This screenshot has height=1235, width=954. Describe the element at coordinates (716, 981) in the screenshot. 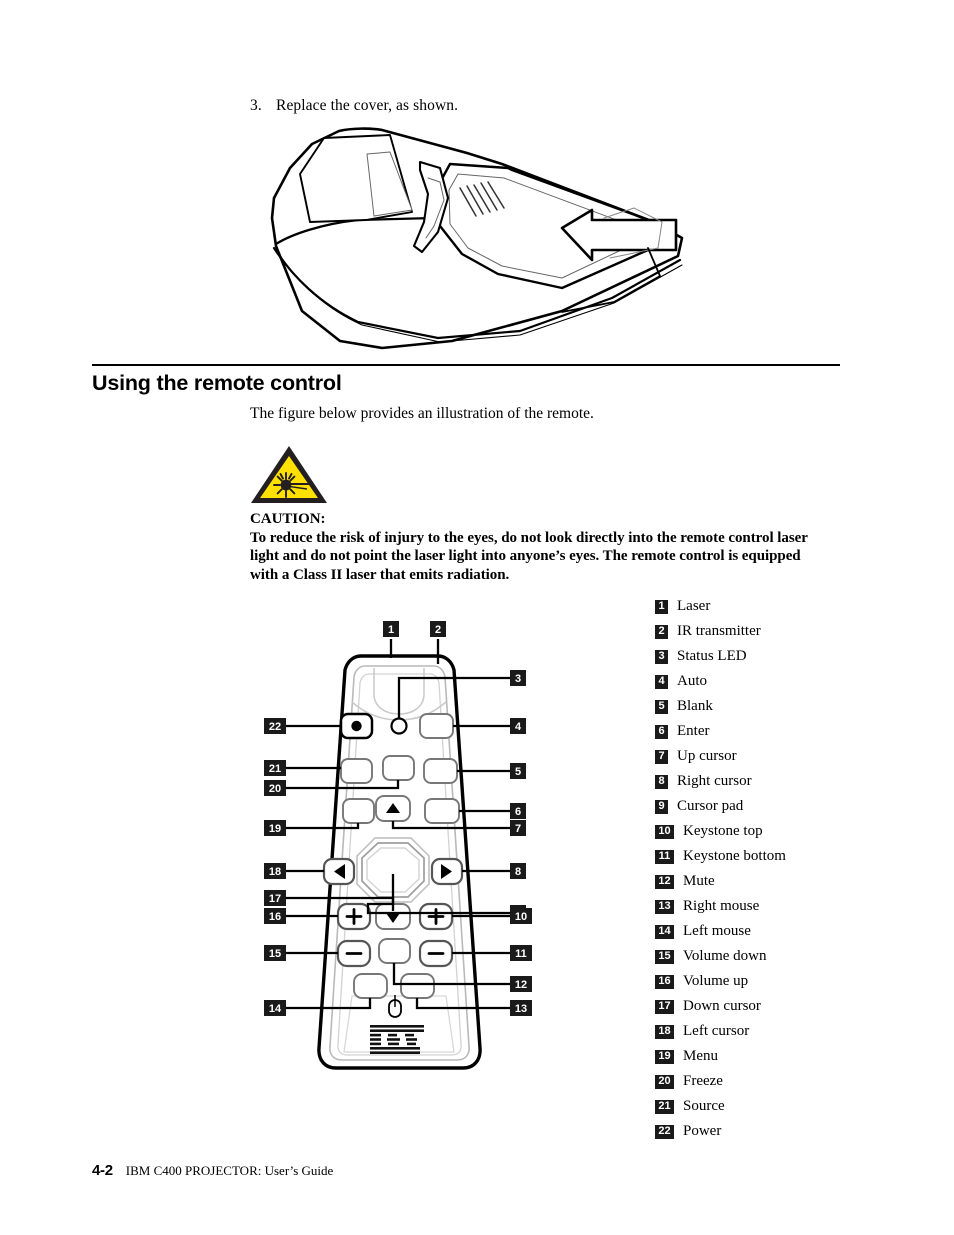

I see `legend-item-label: Volume up` at that location.